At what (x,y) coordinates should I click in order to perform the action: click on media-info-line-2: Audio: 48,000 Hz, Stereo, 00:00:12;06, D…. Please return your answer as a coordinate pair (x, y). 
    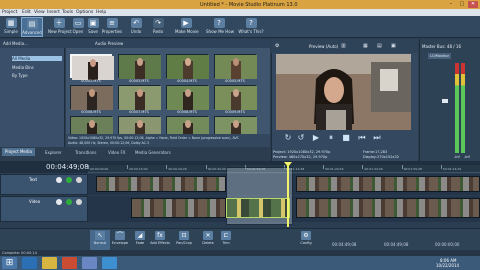
    Looking at the image, I should click on (109, 143).